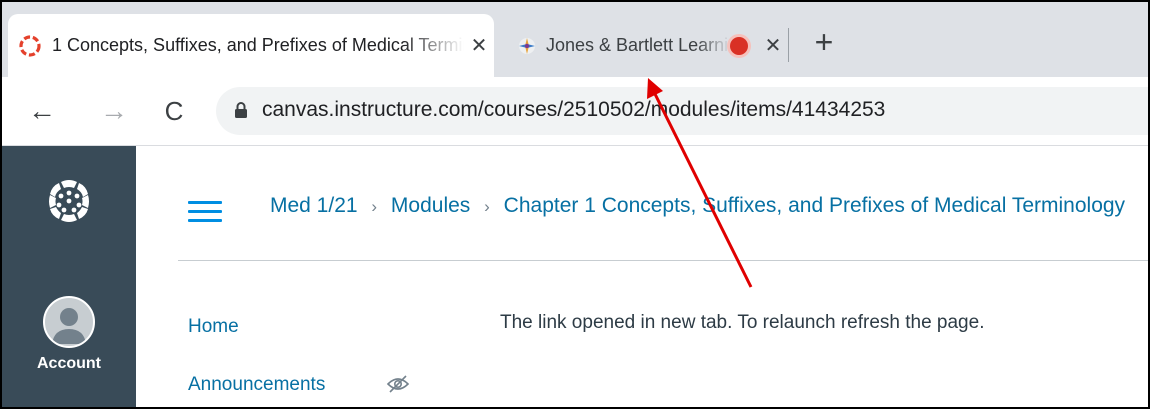 The width and height of the screenshot is (1150, 409). Describe the element at coordinates (314, 205) in the screenshot. I see `breadcrumb-course: Med 1/21` at that location.